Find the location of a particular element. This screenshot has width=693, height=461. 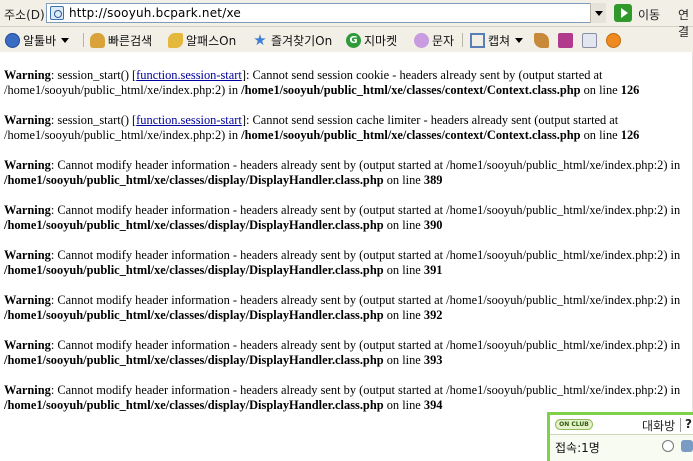

address-dropdown-button is located at coordinates (598, 13).